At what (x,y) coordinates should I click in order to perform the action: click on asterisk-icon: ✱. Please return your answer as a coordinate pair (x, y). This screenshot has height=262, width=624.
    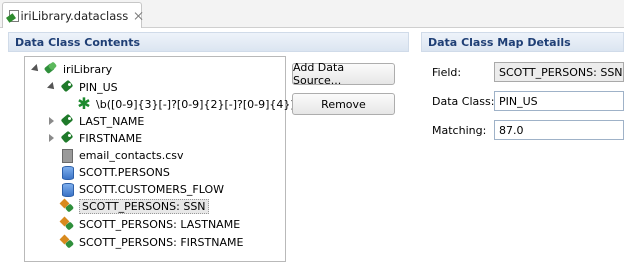
    Looking at the image, I should click on (84, 103).